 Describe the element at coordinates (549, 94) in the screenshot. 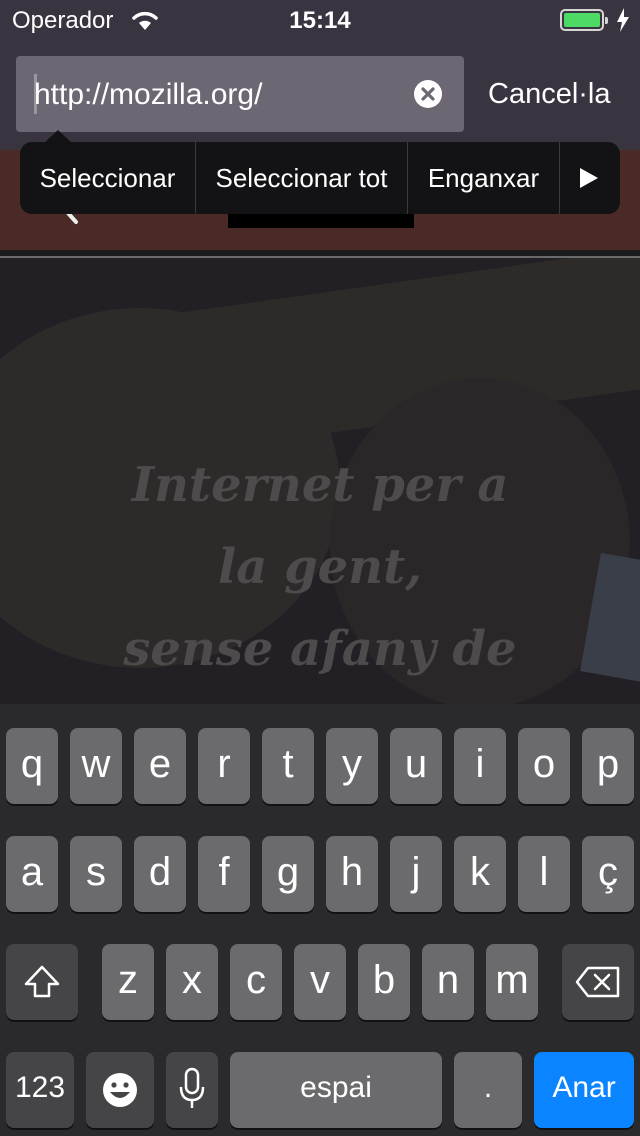

I see `cancel-button: Cancel·la` at that location.